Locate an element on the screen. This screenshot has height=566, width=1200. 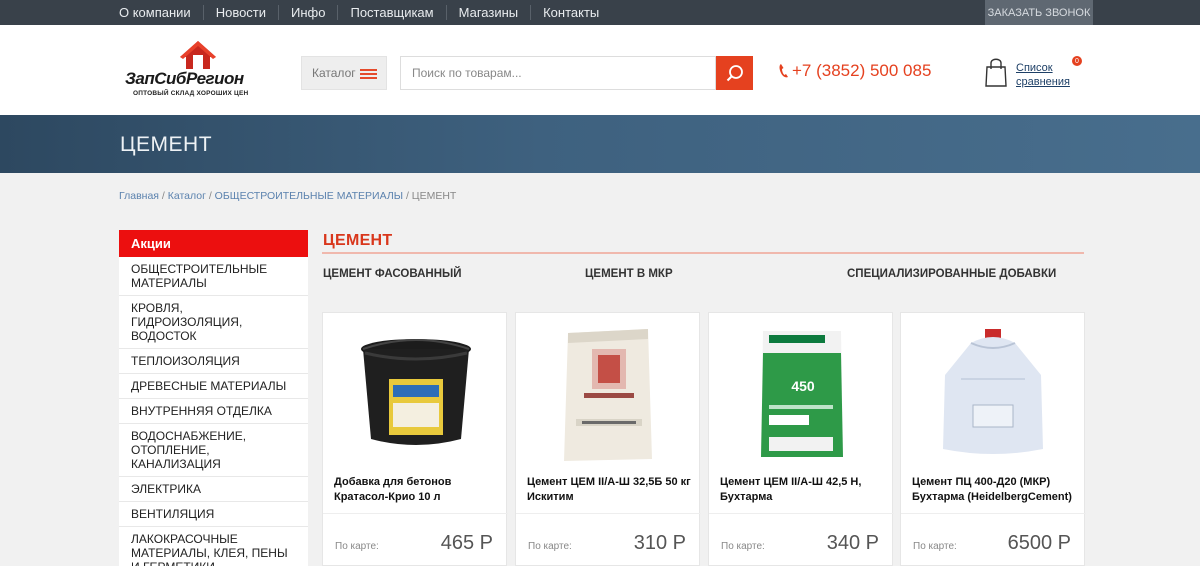
breadcrumb-current: ЦЕМЕНТ is located at coordinates (434, 196).